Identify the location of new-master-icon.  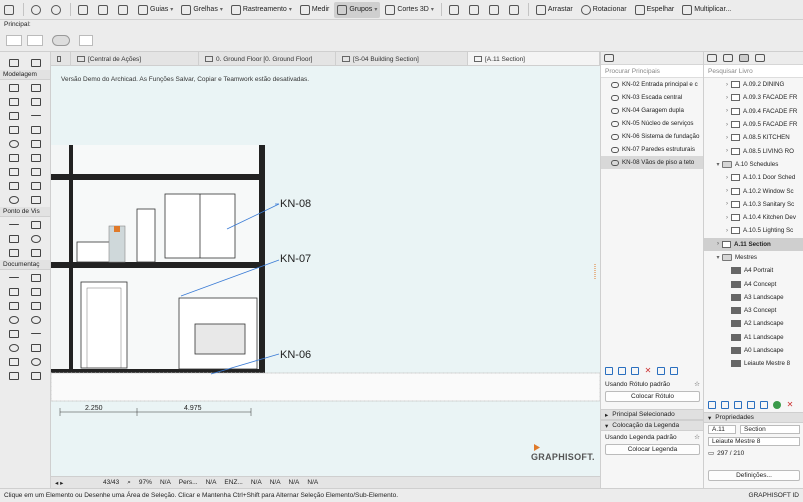
(738, 405).